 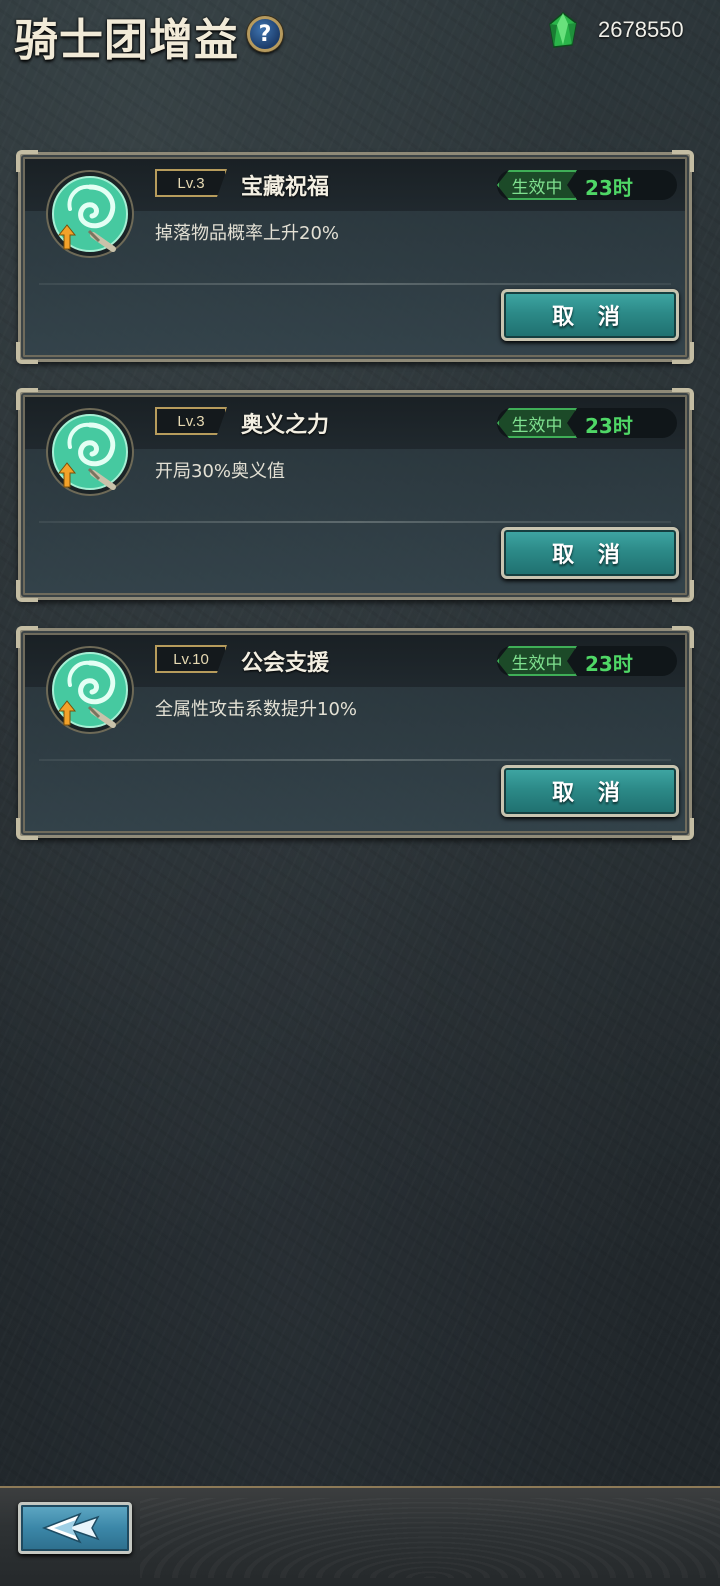 What do you see at coordinates (126, 40) in the screenshot?
I see `page-title: 骑士团增益` at bounding box center [126, 40].